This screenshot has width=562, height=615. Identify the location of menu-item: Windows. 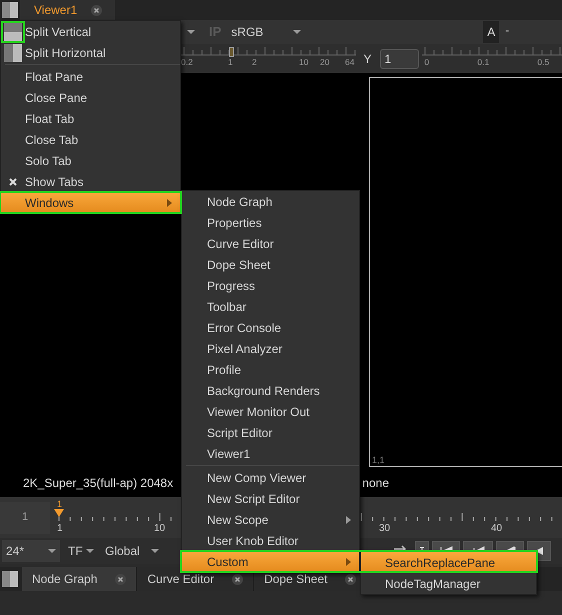
(90, 202).